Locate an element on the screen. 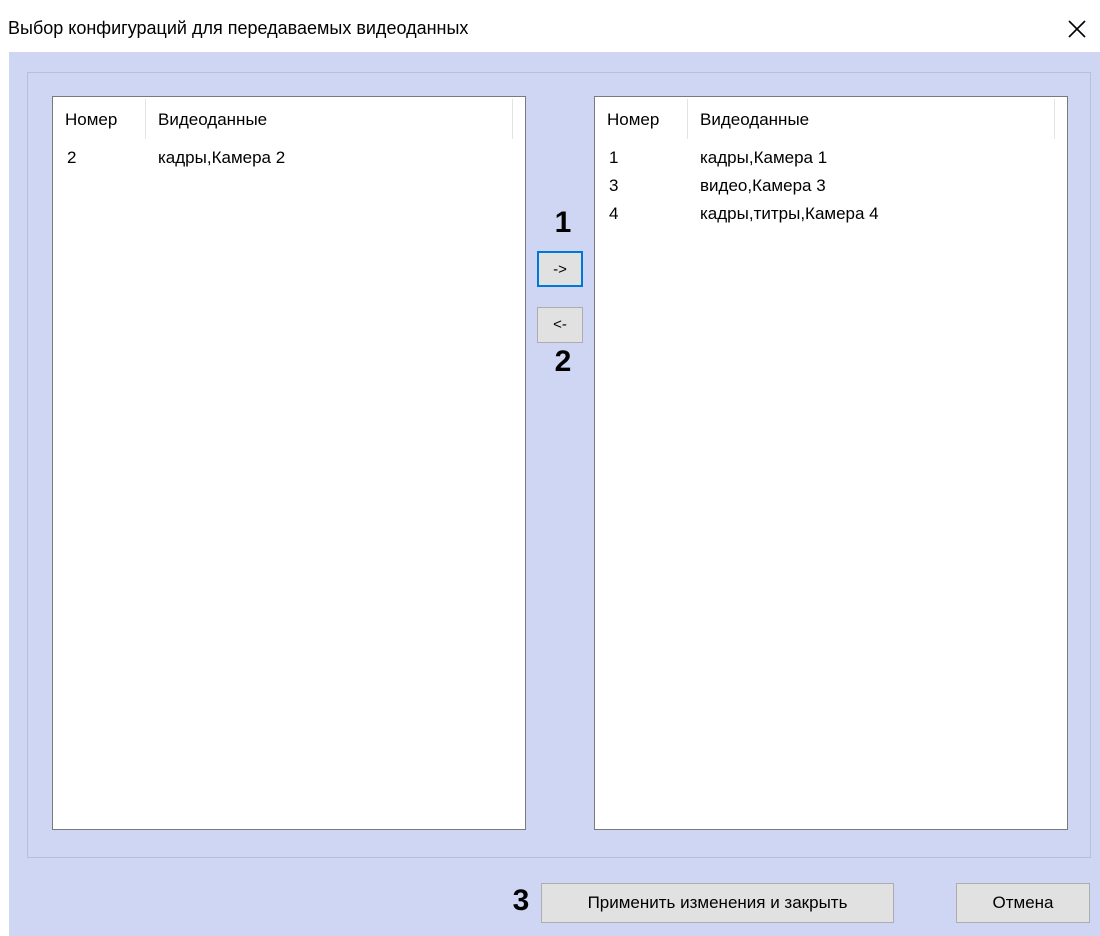 The width and height of the screenshot is (1100, 936). row-number: 1 is located at coordinates (614, 157).